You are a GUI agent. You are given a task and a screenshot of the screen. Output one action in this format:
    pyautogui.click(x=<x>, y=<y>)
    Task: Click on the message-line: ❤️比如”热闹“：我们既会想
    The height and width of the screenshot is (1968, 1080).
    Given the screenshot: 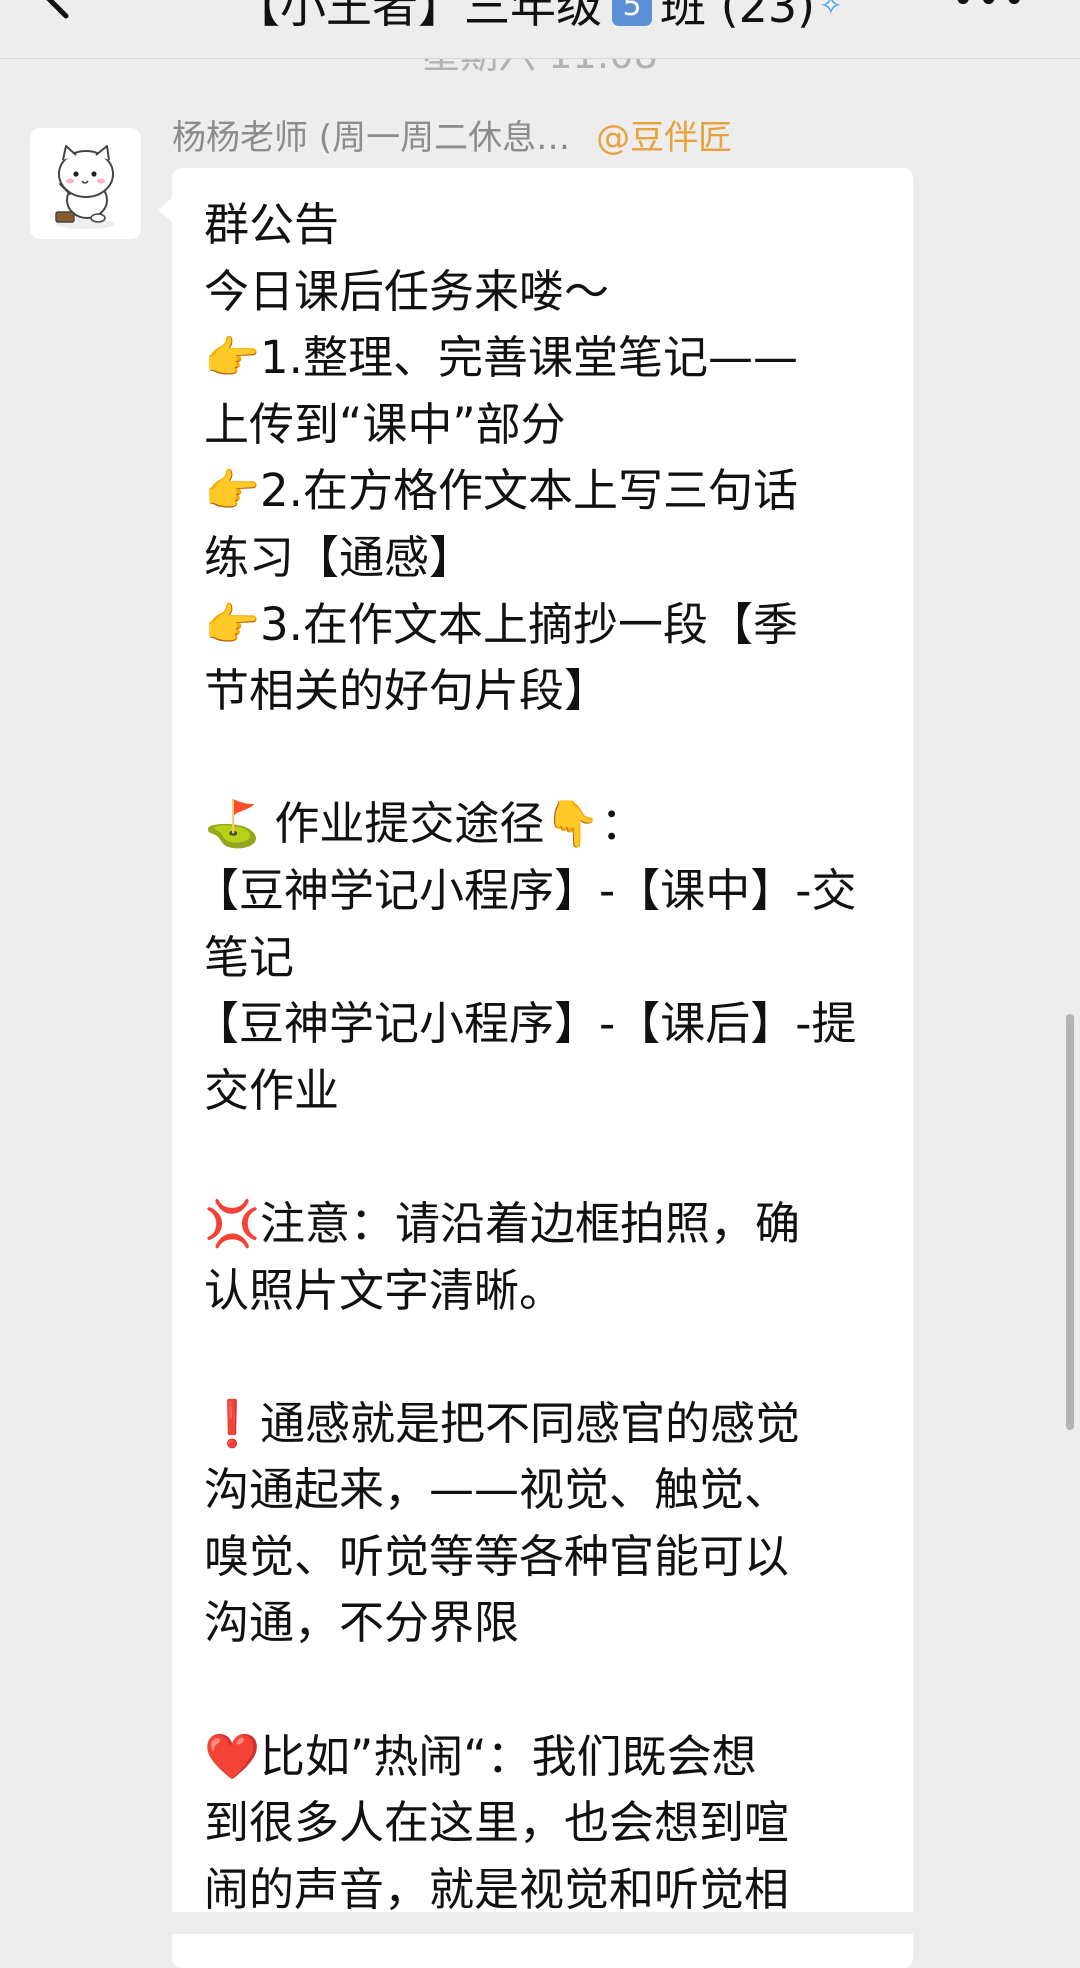 What is the action you would take?
    pyautogui.click(x=480, y=1756)
    